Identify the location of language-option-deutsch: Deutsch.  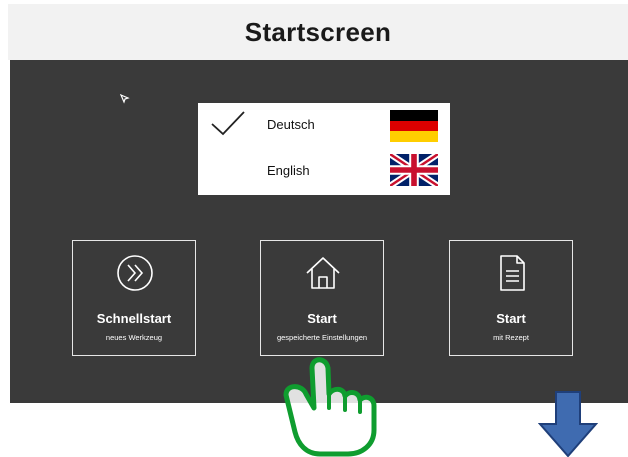
(324, 126).